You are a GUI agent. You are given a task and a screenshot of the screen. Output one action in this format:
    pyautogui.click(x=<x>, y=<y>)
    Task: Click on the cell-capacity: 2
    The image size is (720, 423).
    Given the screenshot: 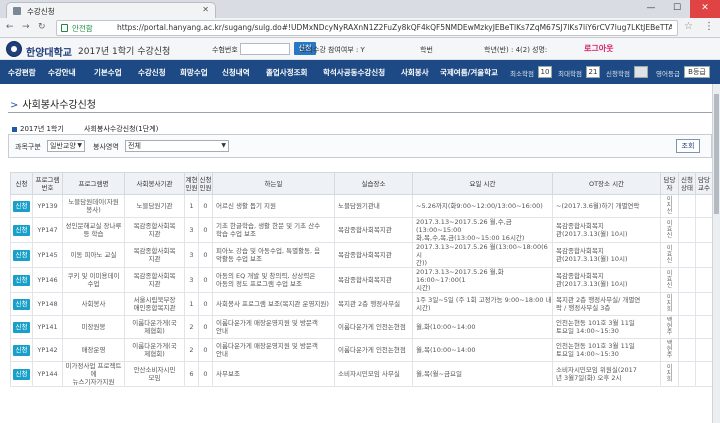 What is the action you would take?
    pyautogui.click(x=191, y=327)
    